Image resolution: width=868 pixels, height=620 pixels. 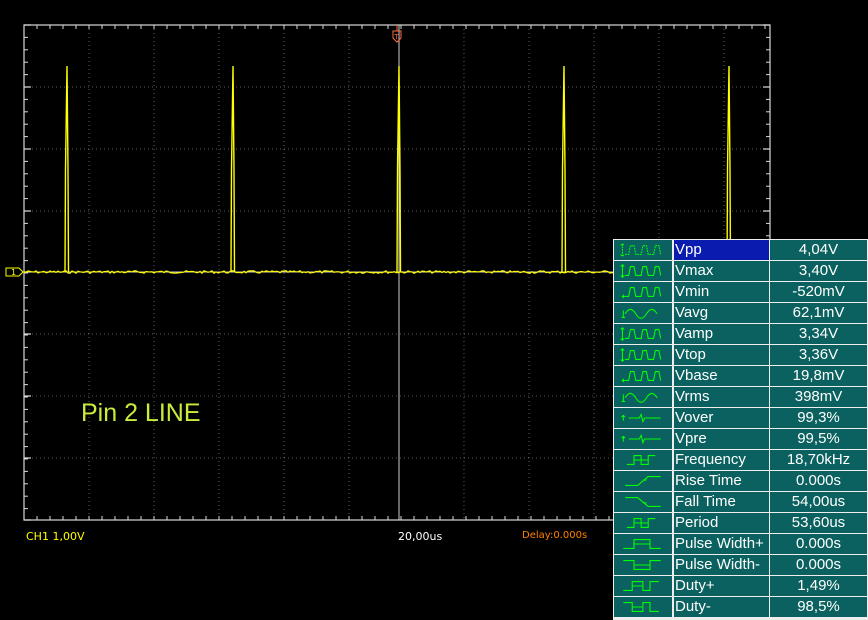 What do you see at coordinates (818, 292) in the screenshot?
I see `measurement-value: -520mV` at bounding box center [818, 292].